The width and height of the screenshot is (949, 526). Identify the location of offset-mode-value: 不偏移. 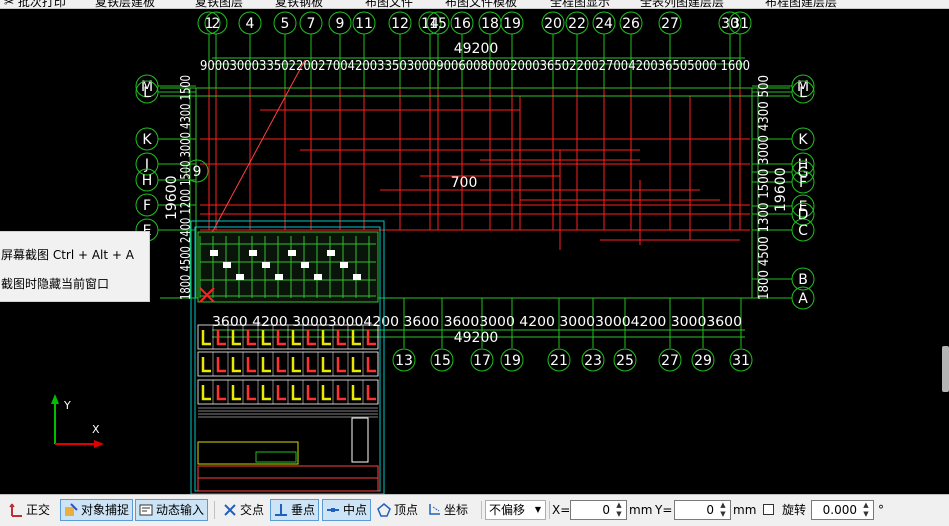
(507, 510).